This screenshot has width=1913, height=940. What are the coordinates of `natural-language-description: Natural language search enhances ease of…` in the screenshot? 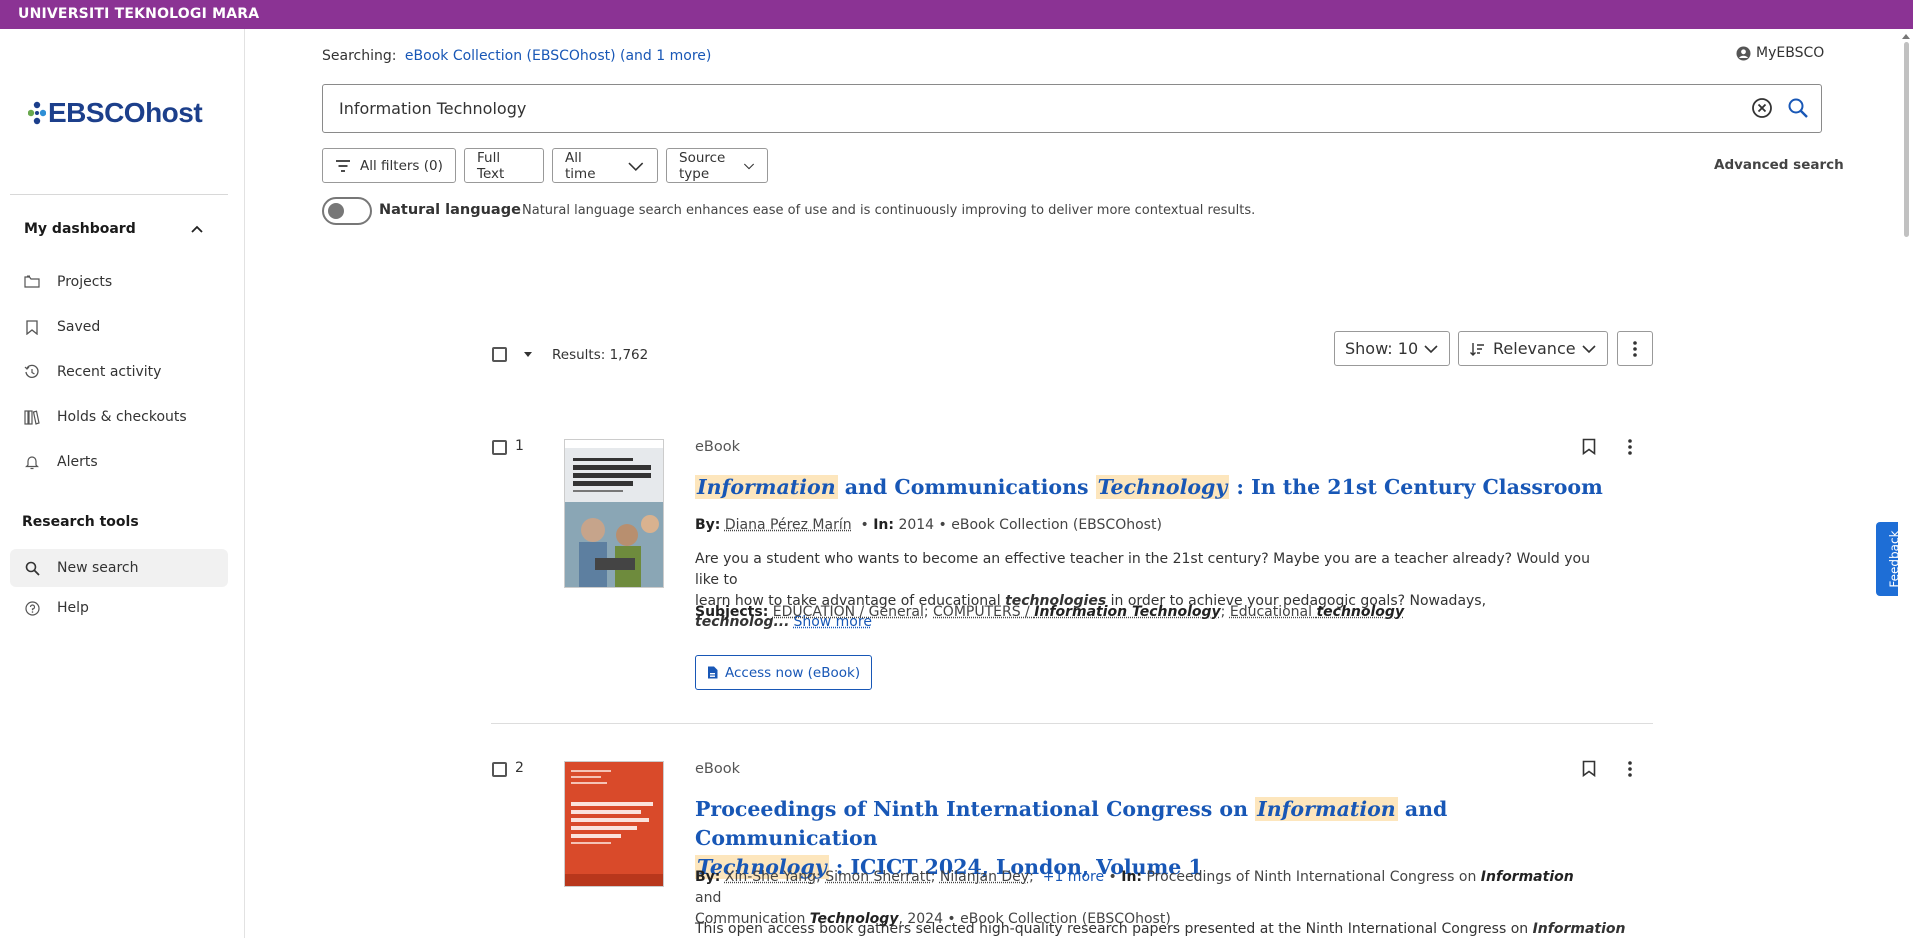 It's located at (888, 210).